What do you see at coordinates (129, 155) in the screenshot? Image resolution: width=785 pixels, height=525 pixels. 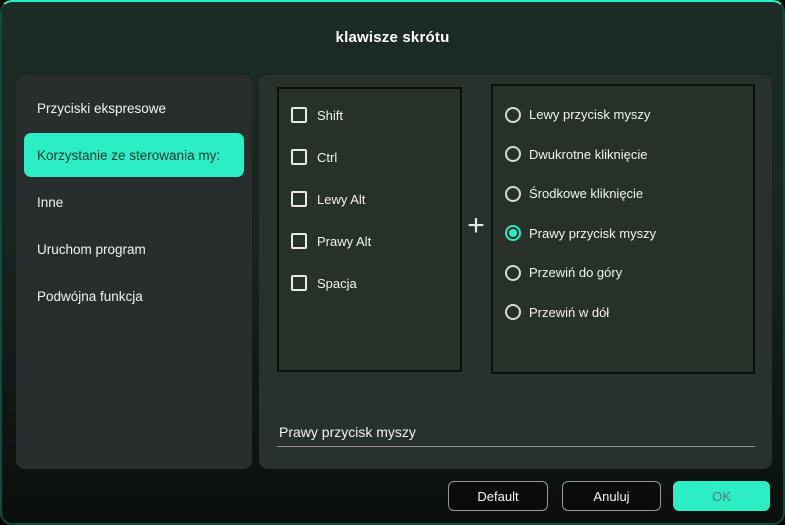 I see `sidebar-item-label: Korzystanie ze sterowania my:` at bounding box center [129, 155].